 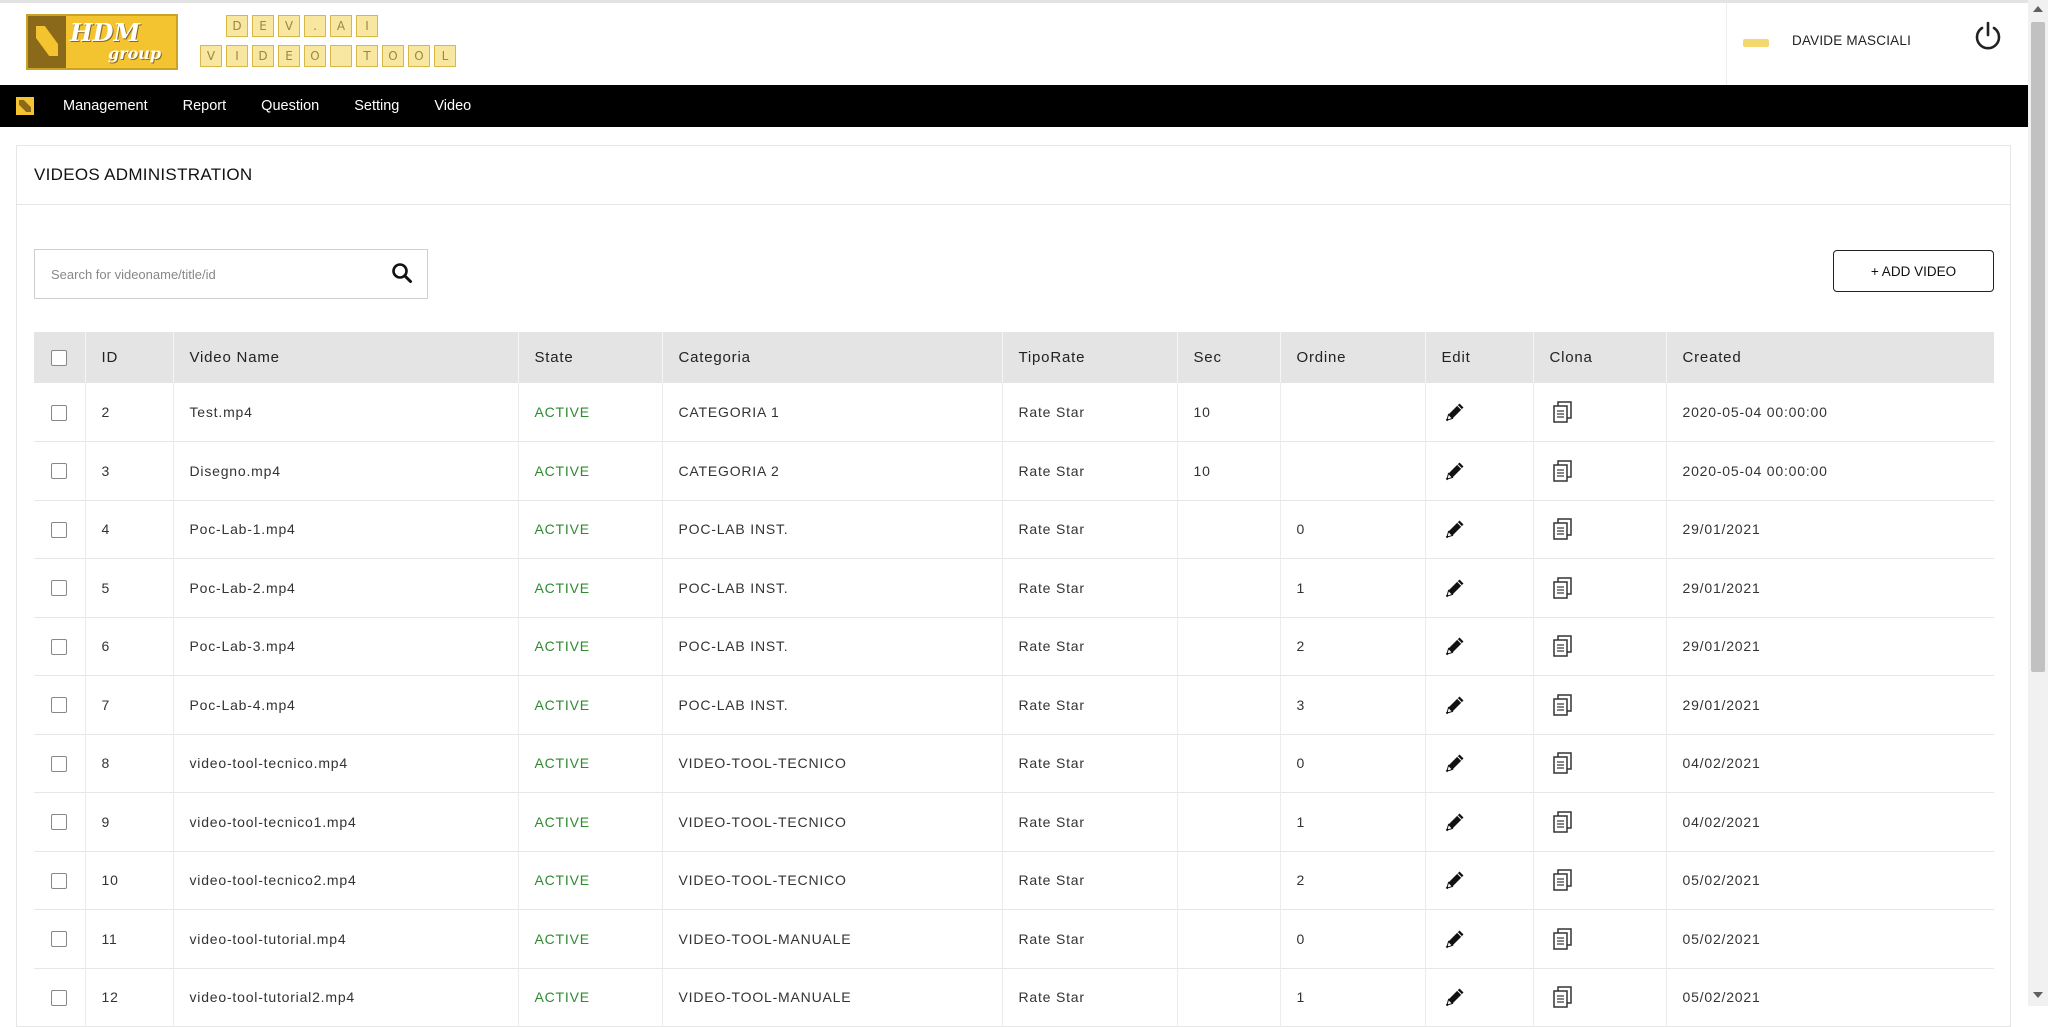 I want to click on column-header-categoria: Categoria, so click(x=831, y=357).